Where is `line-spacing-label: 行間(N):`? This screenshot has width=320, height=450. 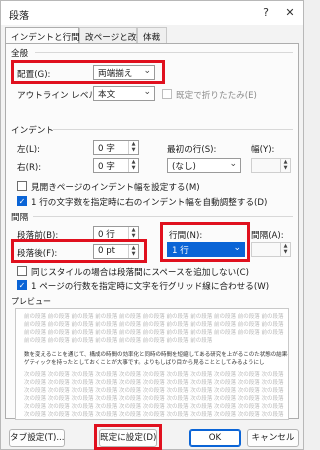
line-spacing-label: 行間(N): is located at coordinates (186, 236).